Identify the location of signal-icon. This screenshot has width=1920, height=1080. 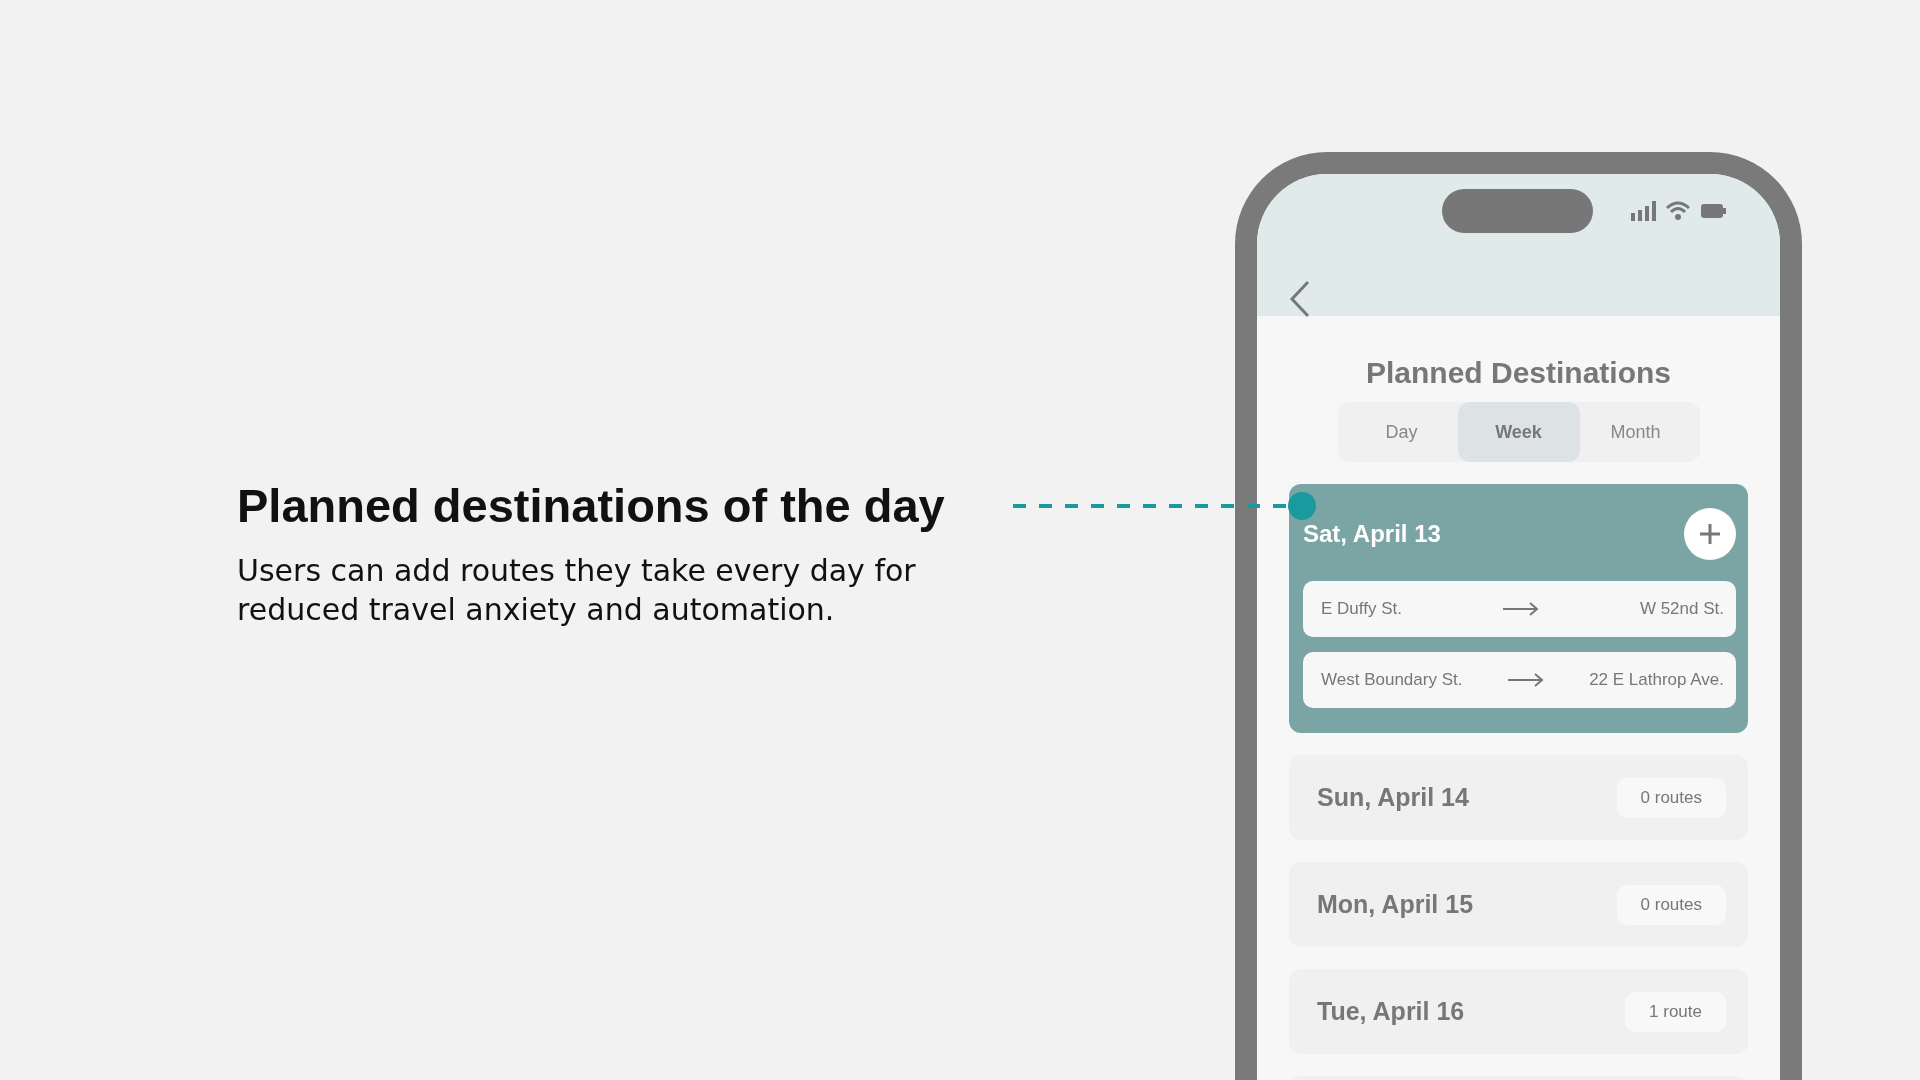
(1644, 211).